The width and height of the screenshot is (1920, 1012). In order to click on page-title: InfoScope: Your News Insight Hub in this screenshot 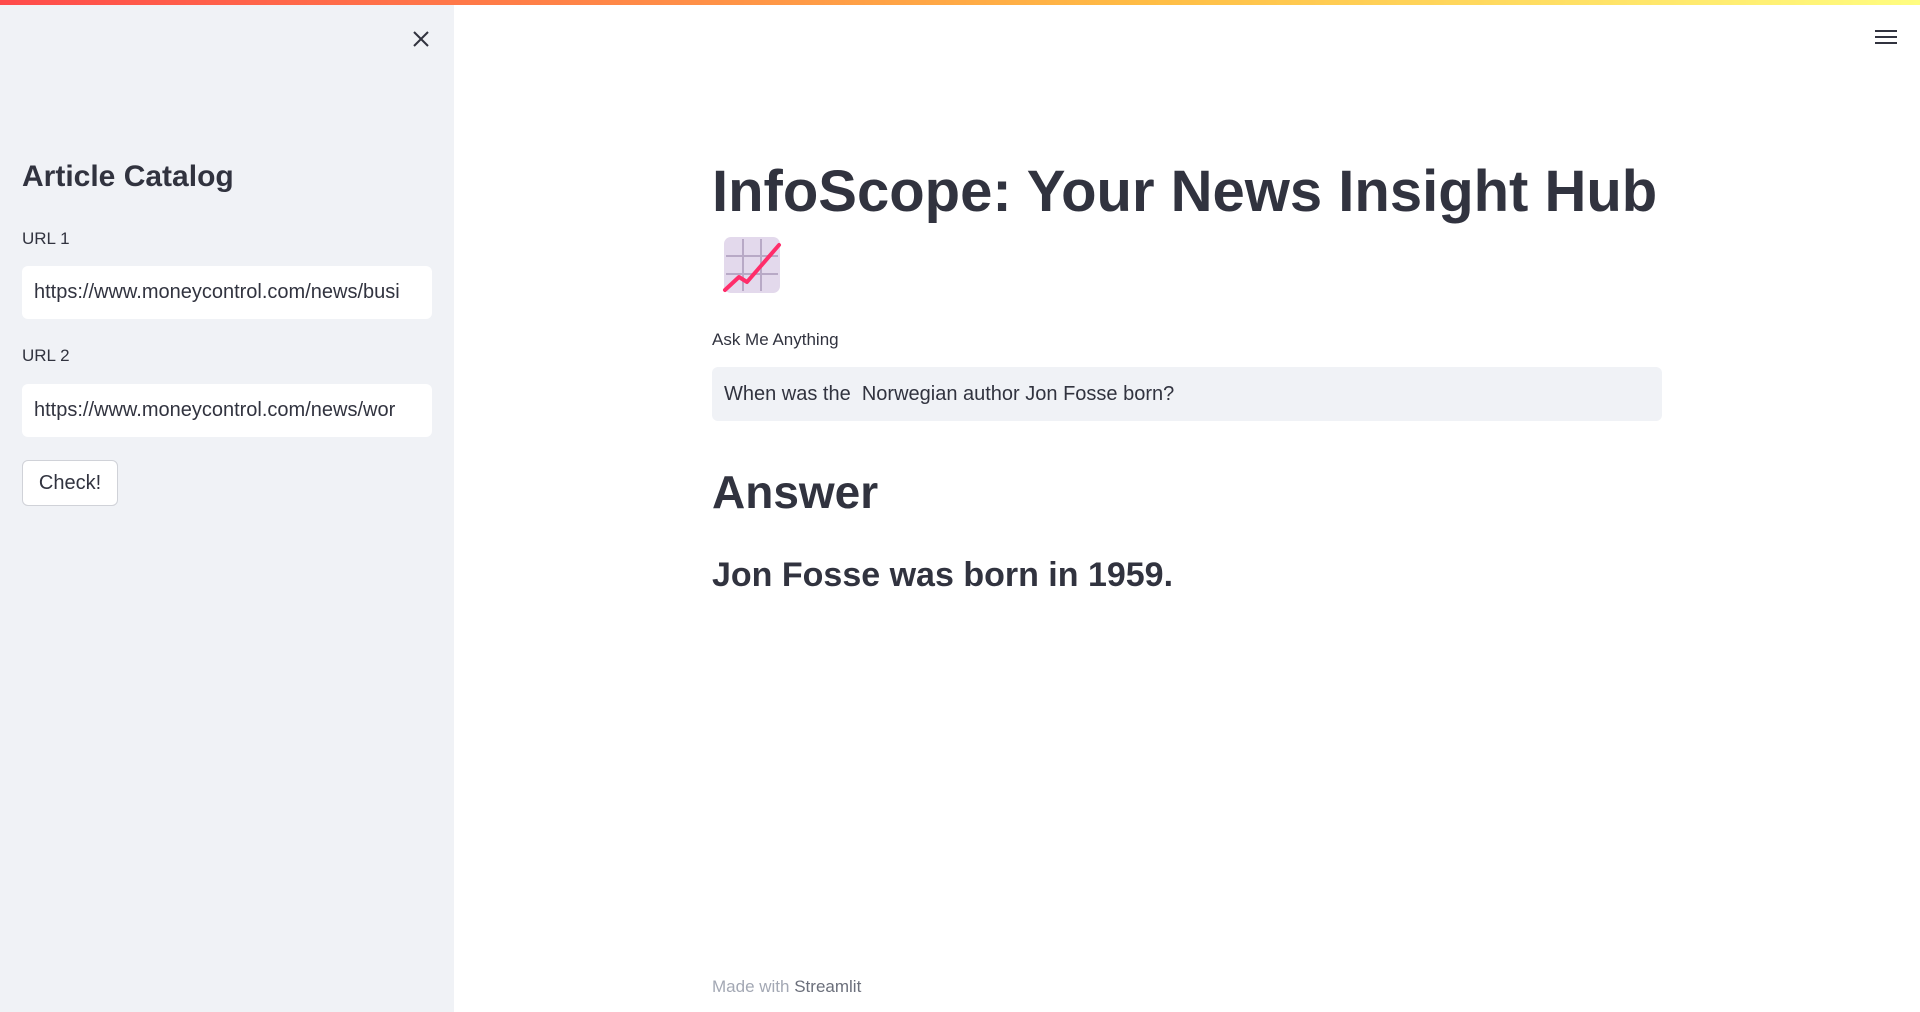, I will do `click(1185, 191)`.